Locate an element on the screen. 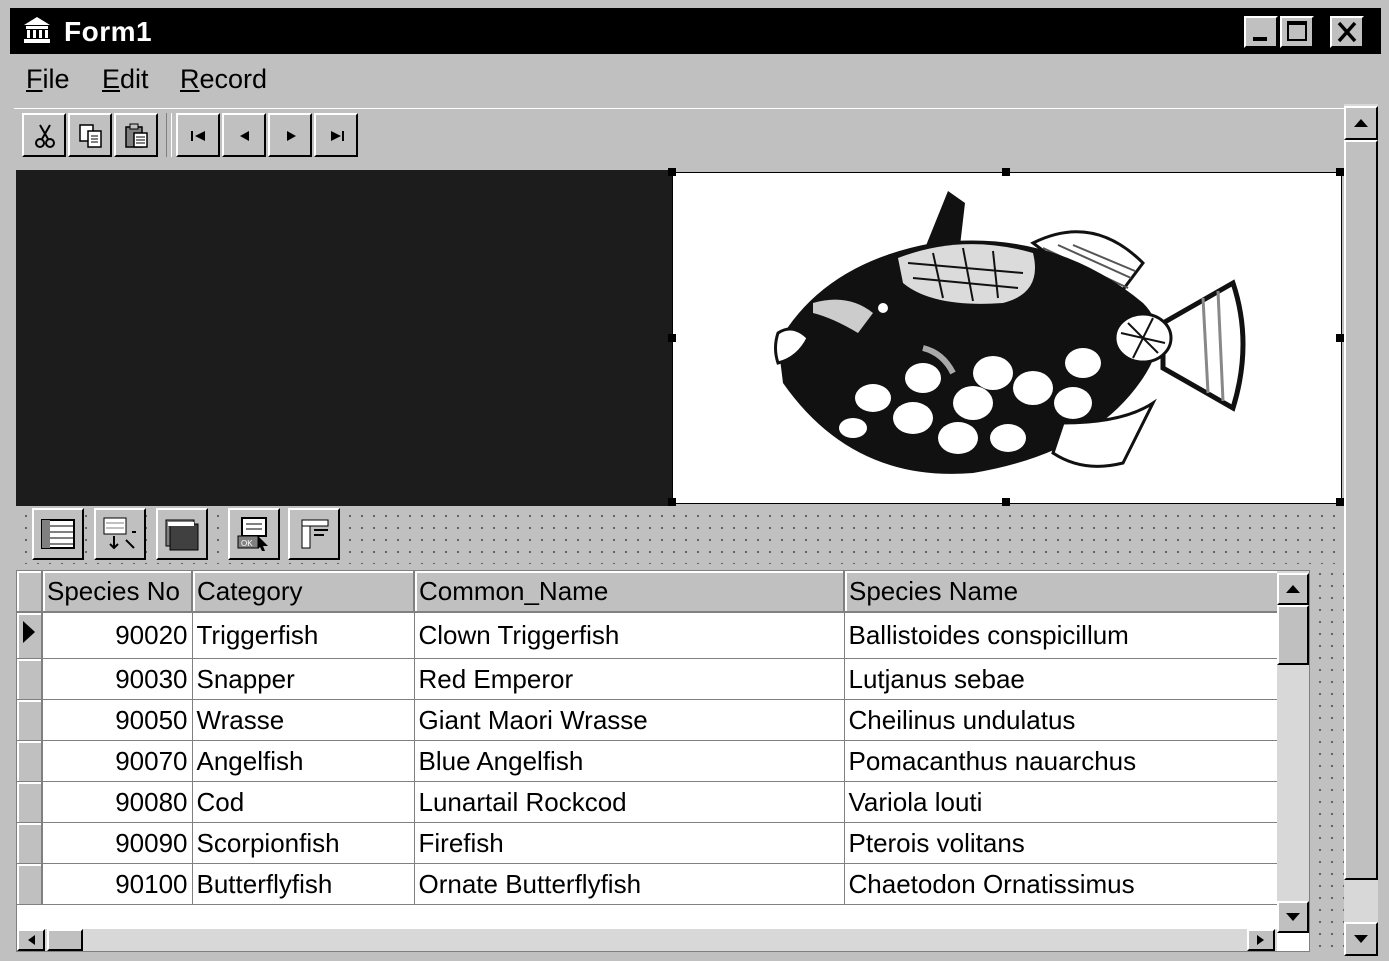 The width and height of the screenshot is (1389, 961). cell-category: Wrasse is located at coordinates (303, 720).